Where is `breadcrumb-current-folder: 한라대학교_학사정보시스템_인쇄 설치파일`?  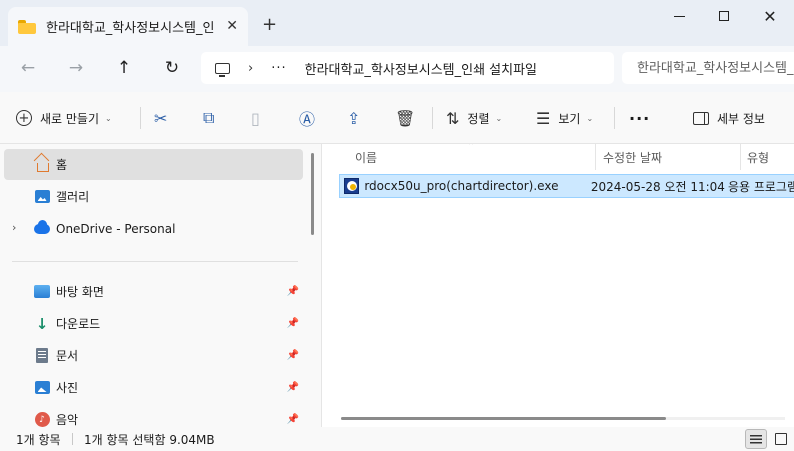 breadcrumb-current-folder: 한라대학교_학사정보시스템_인쇄 설치파일 is located at coordinates (421, 68).